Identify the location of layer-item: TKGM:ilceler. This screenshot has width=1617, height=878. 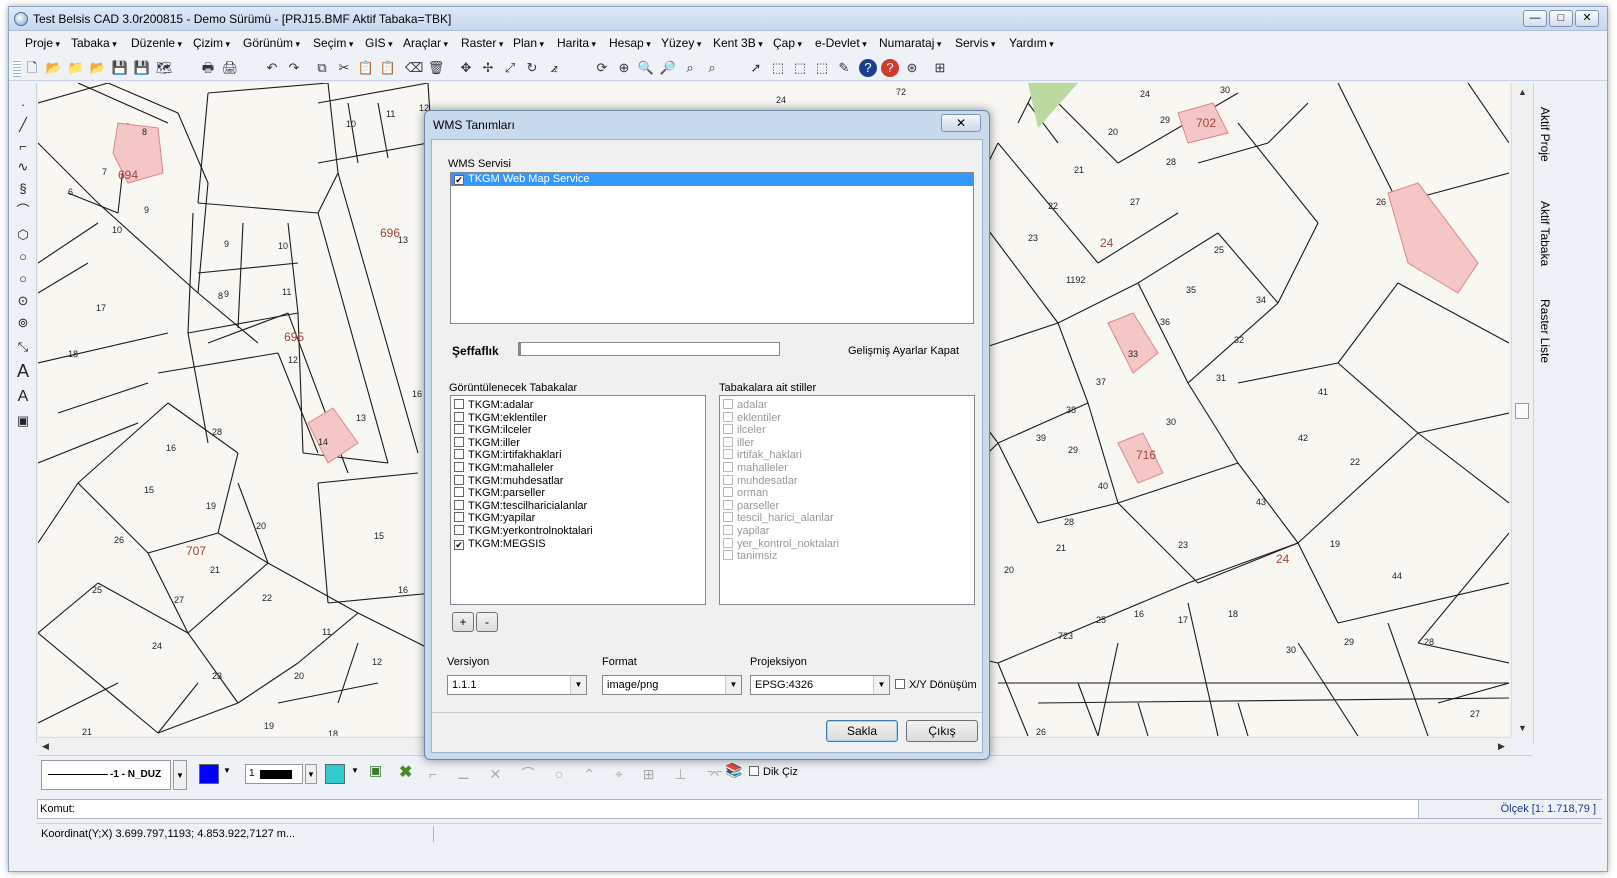
(578, 430).